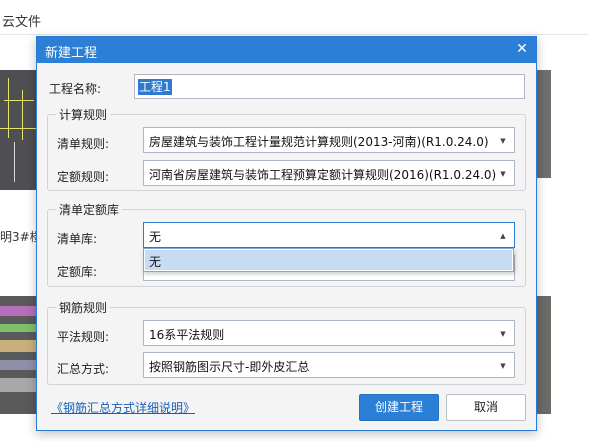 Image resolution: width=589 pixels, height=441 pixels. I want to click on chevron-up-icon: ▲, so click(503, 236).